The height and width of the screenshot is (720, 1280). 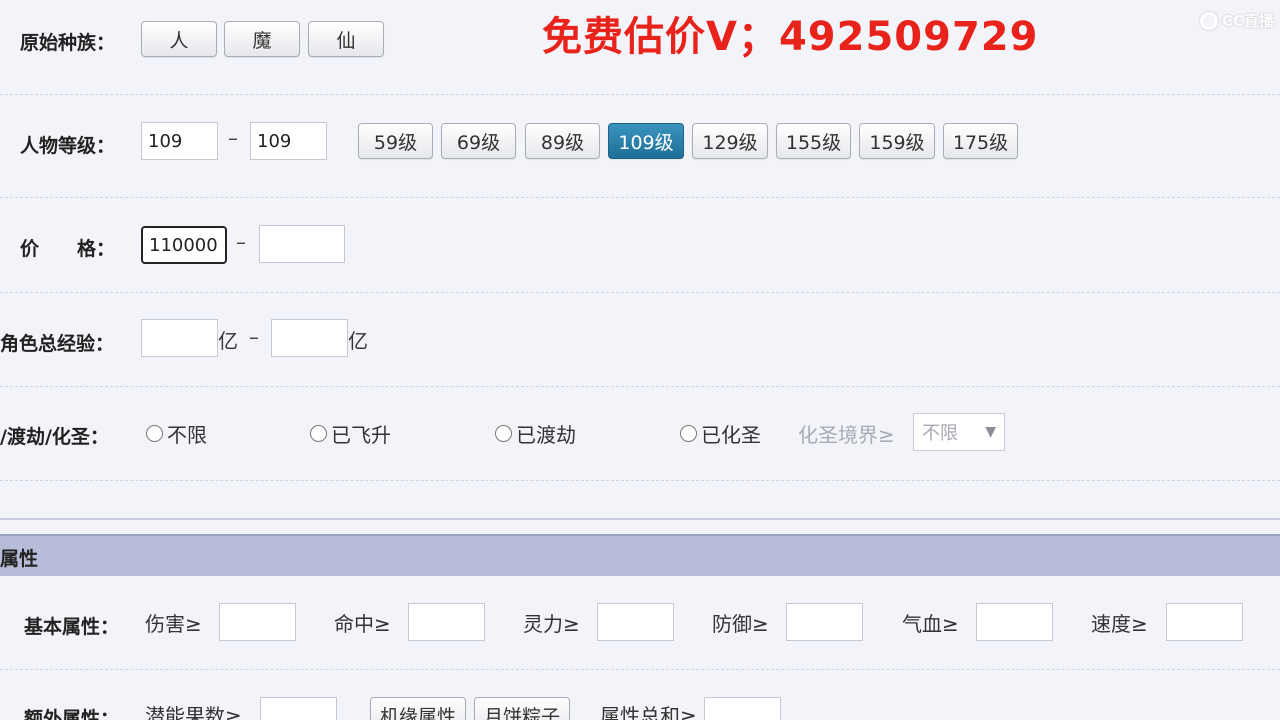 I want to click on experience-row: 角色总经验： 亿 – 亿, so click(x=640, y=340).